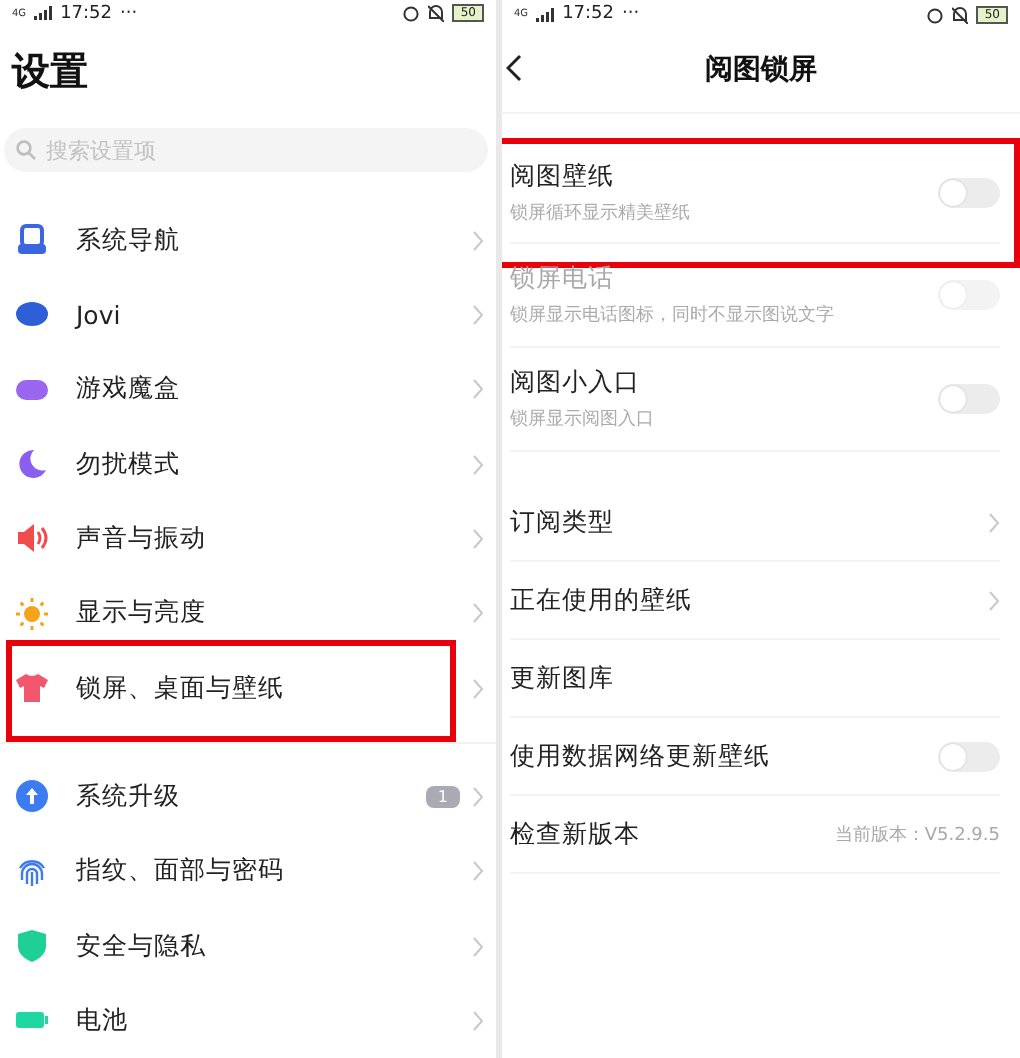 Image resolution: width=1020 pixels, height=1058 pixels. What do you see at coordinates (128, 796) in the screenshot?
I see `settings-item: 系统升级` at bounding box center [128, 796].